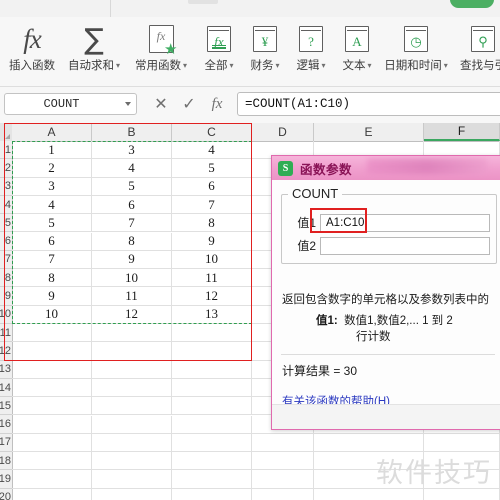 The width and height of the screenshot is (500, 500). What do you see at coordinates (132, 150) in the screenshot?
I see `cell-B1: 3` at bounding box center [132, 150].